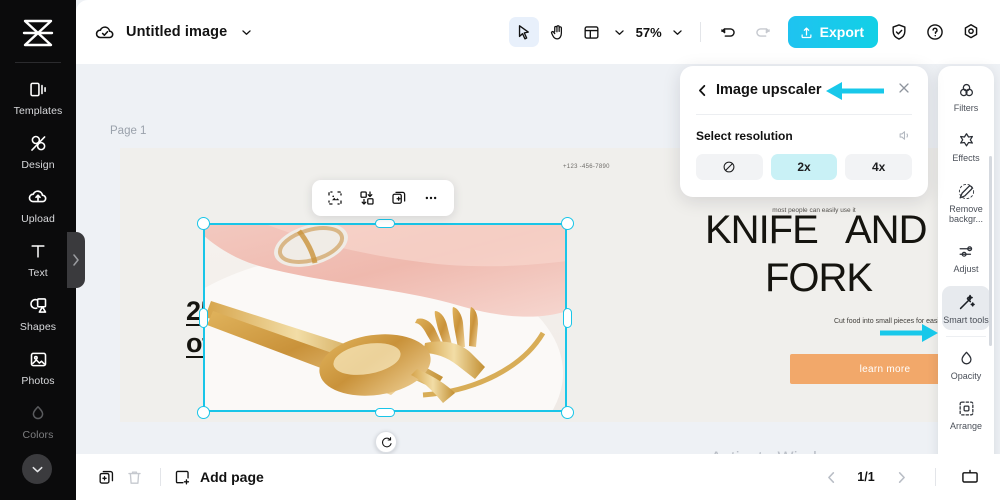 The image size is (1000, 500). I want to click on hand-tool-button, so click(558, 32).